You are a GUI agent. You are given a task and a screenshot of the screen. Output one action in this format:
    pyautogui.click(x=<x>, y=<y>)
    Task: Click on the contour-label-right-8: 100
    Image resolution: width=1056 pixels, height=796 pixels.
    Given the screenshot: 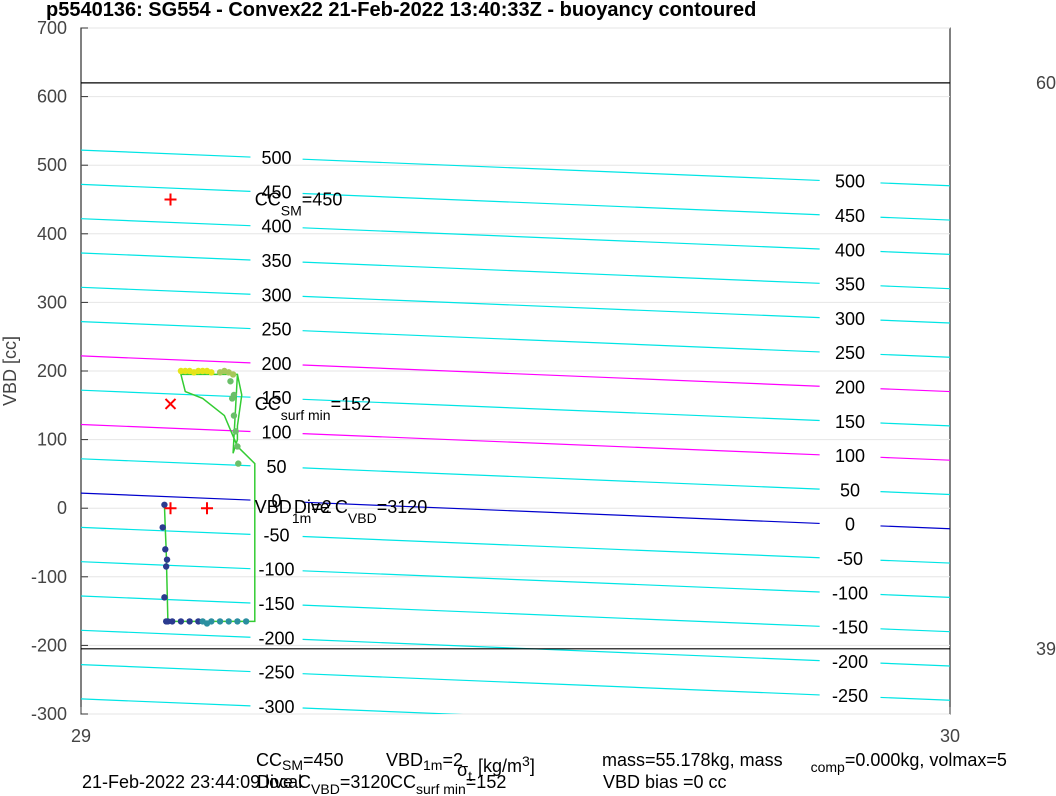 What is the action you would take?
    pyautogui.click(x=850, y=456)
    